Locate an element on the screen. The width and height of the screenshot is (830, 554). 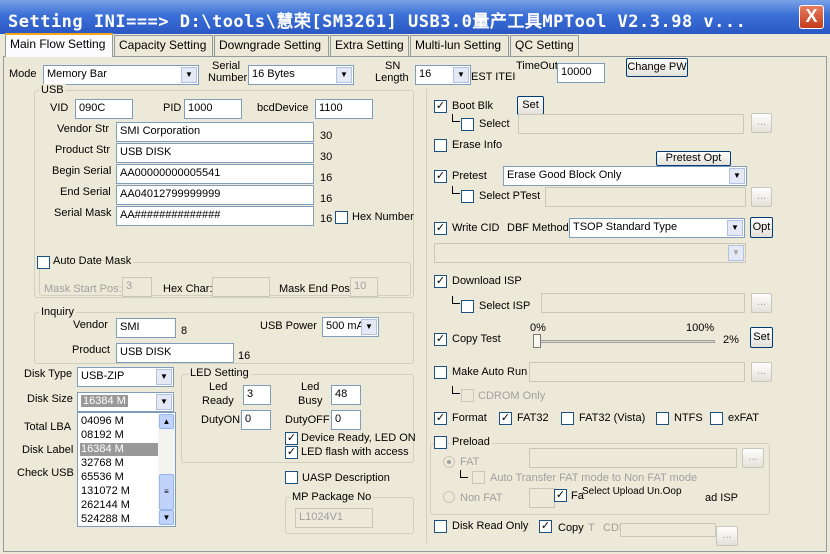
sn-length-select: 16 ▼ is located at coordinates (443, 75).